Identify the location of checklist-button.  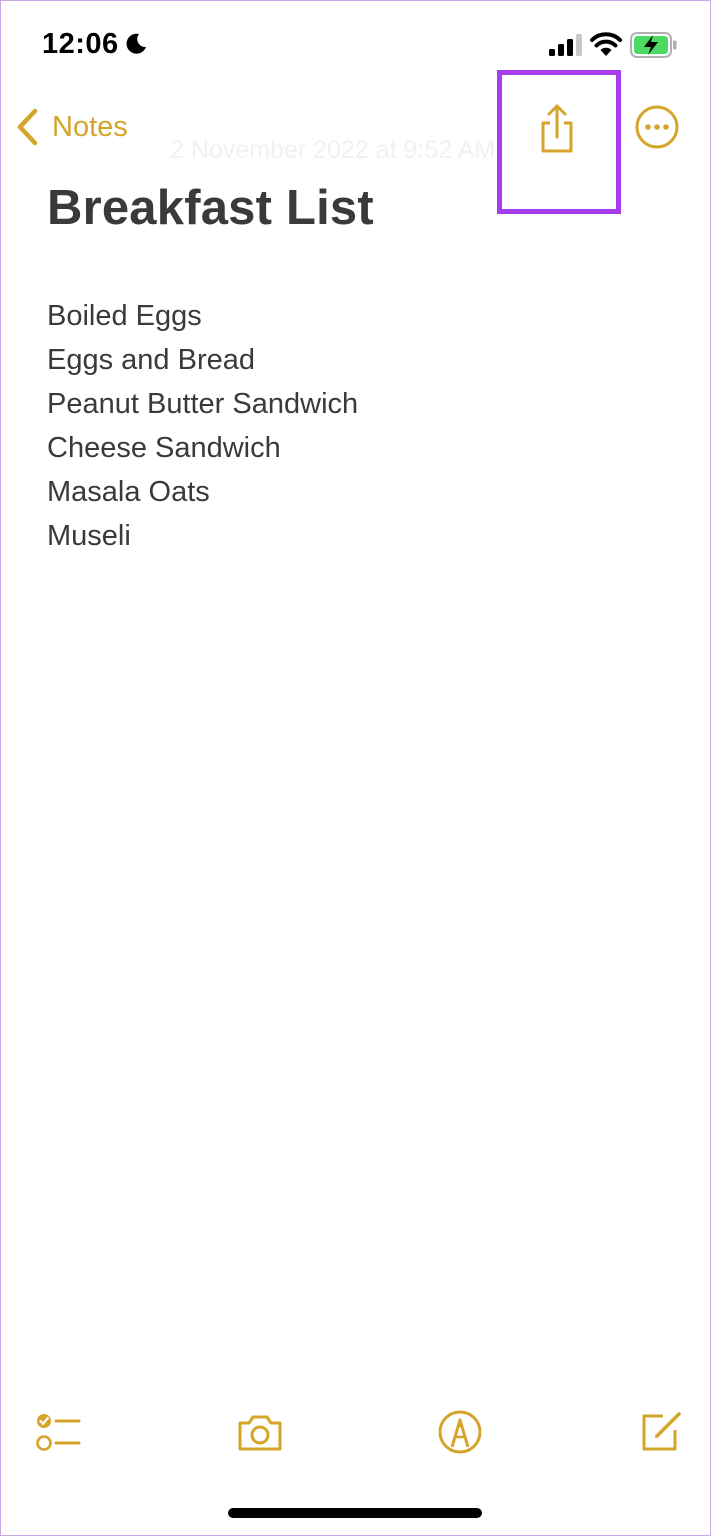
(58, 1432).